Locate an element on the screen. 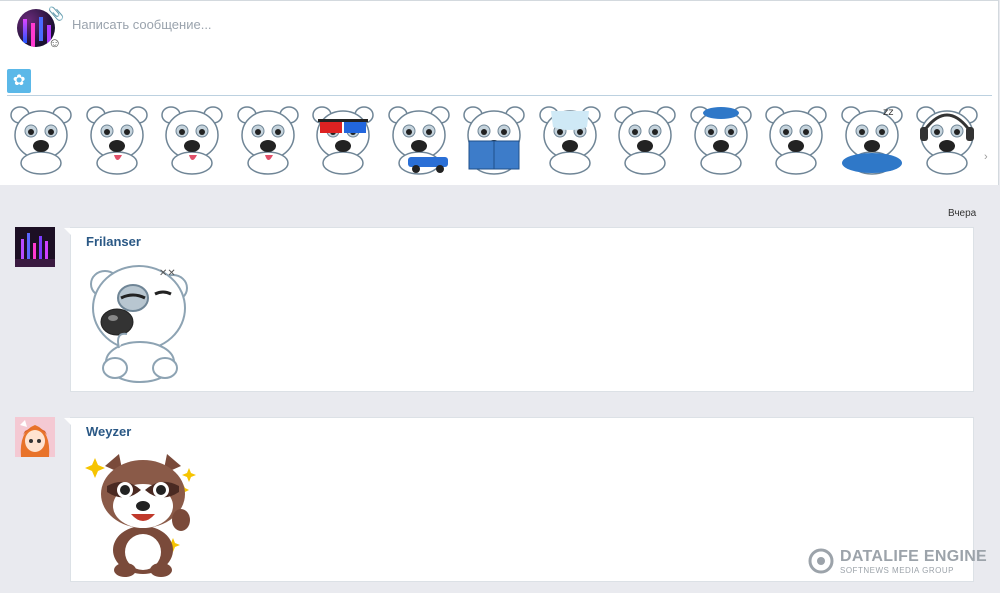 The image size is (1000, 593). tab-divider is located at coordinates (499, 95).